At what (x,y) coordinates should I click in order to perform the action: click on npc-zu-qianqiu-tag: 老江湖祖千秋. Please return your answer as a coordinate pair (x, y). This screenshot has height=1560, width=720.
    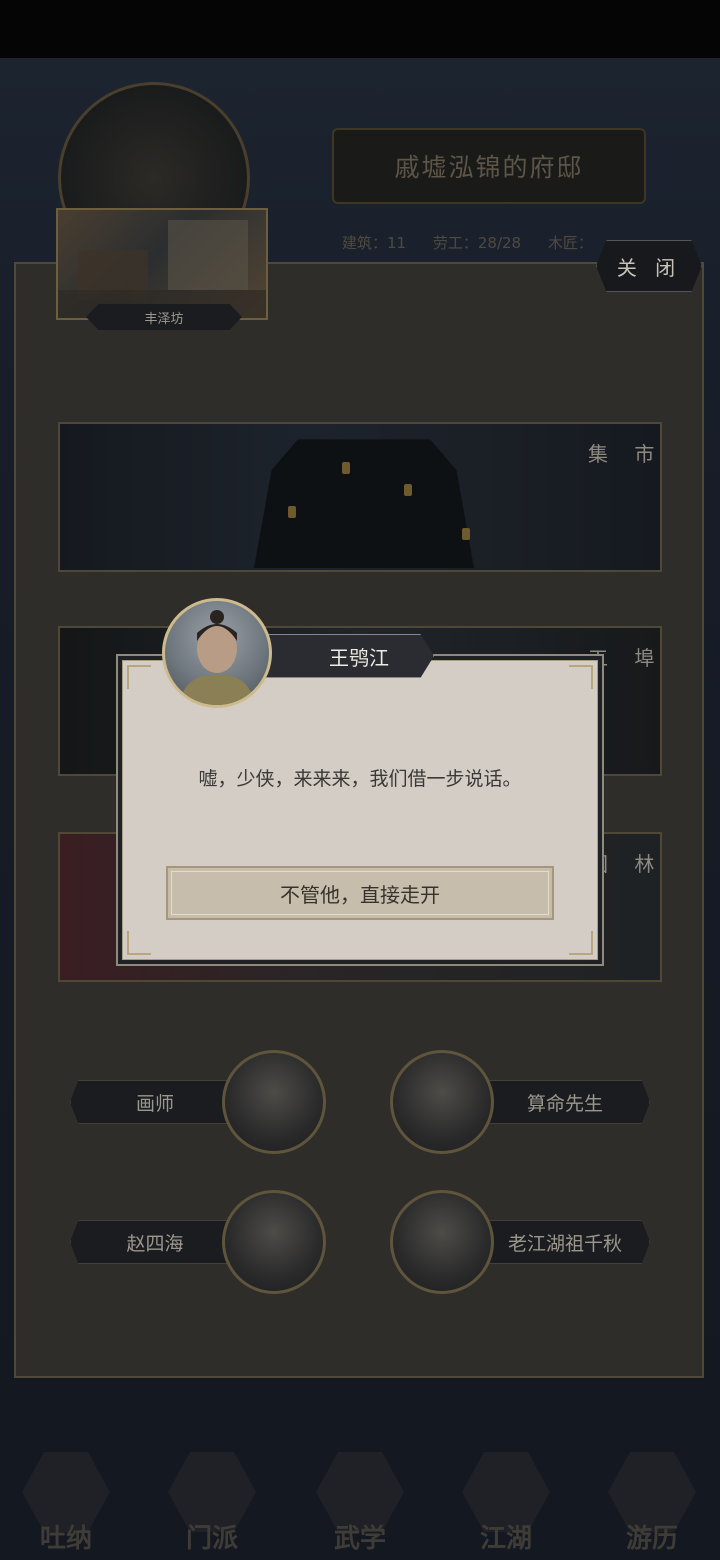
    Looking at the image, I should click on (565, 1242).